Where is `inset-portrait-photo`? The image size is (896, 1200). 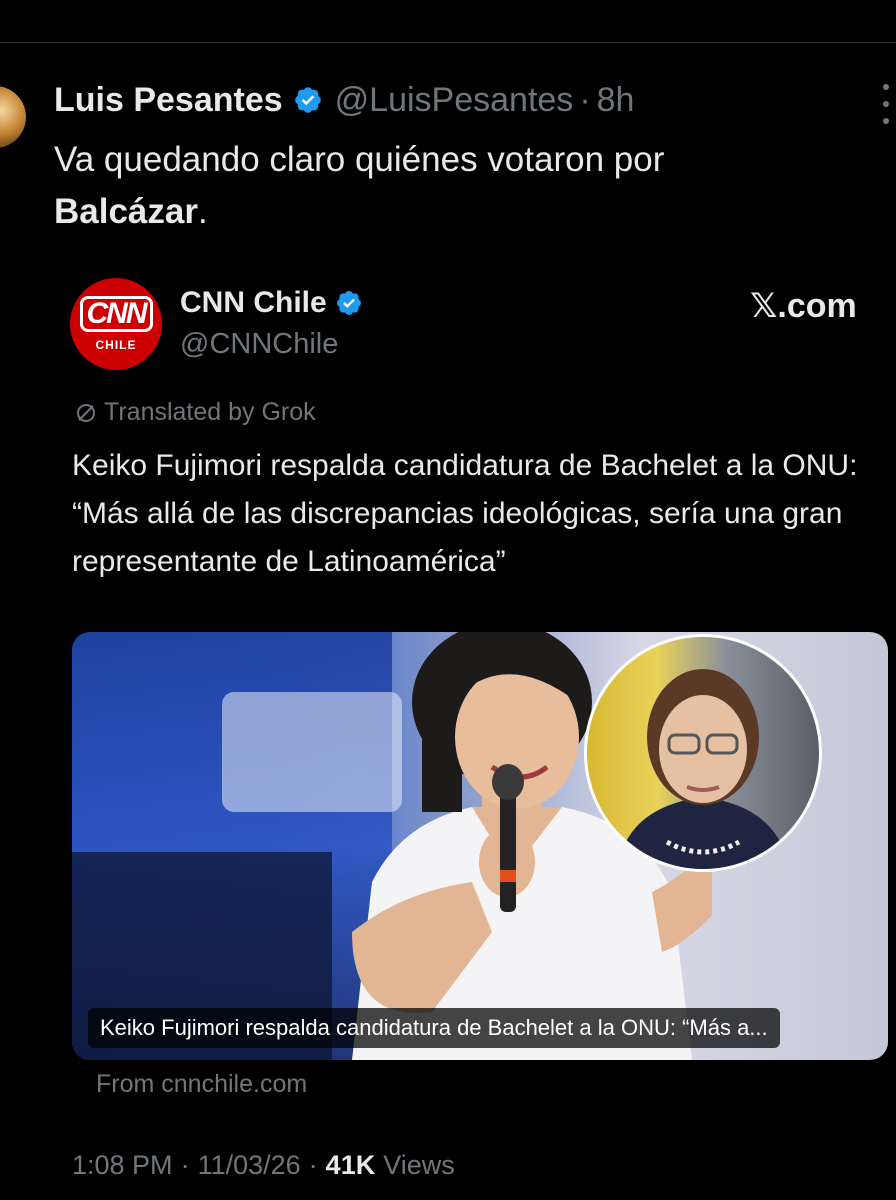 inset-portrait-photo is located at coordinates (703, 769).